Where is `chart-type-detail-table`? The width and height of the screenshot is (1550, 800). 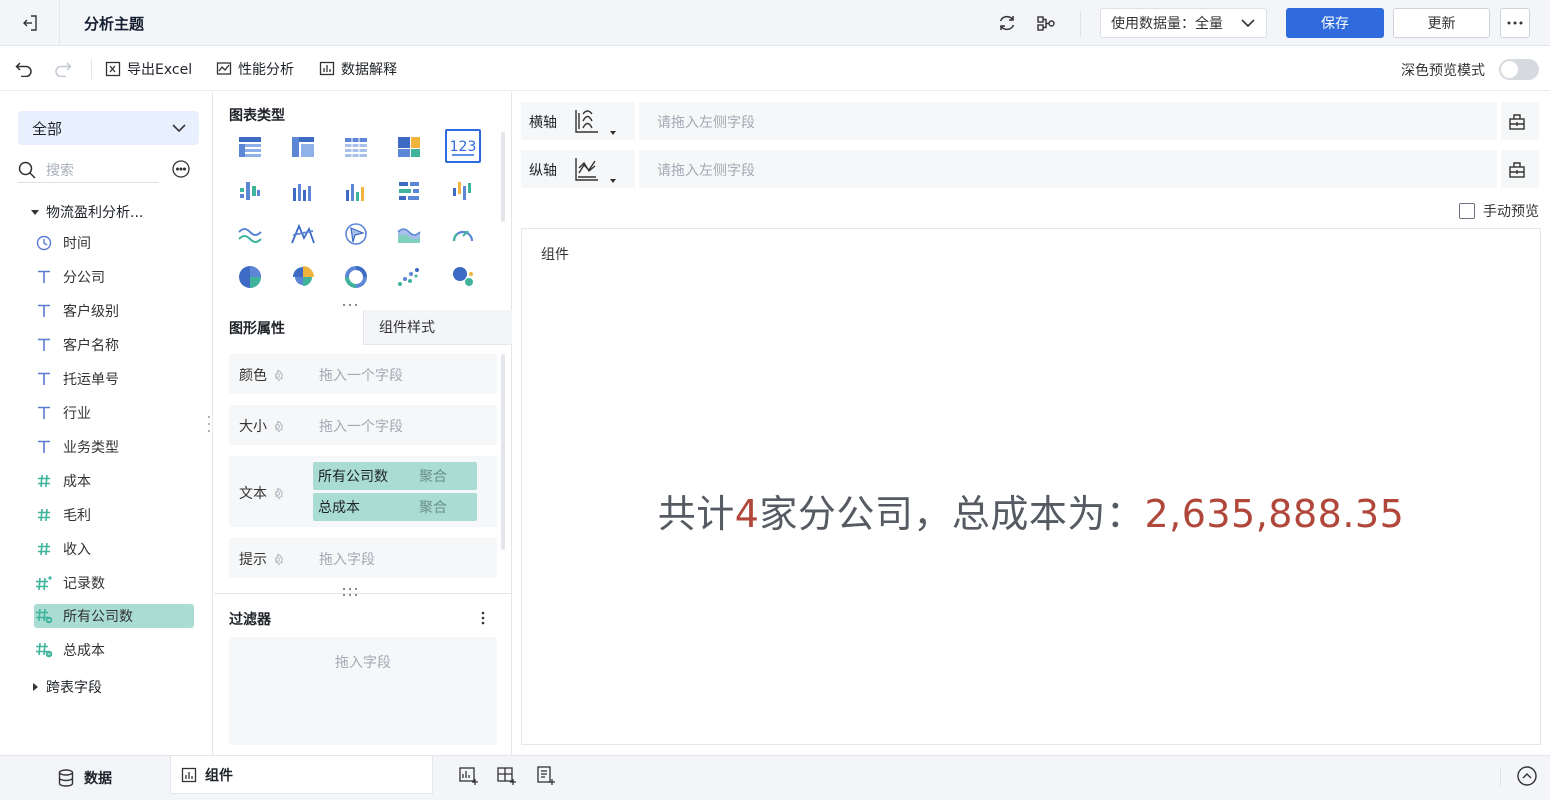 chart-type-detail-table is located at coordinates (356, 147).